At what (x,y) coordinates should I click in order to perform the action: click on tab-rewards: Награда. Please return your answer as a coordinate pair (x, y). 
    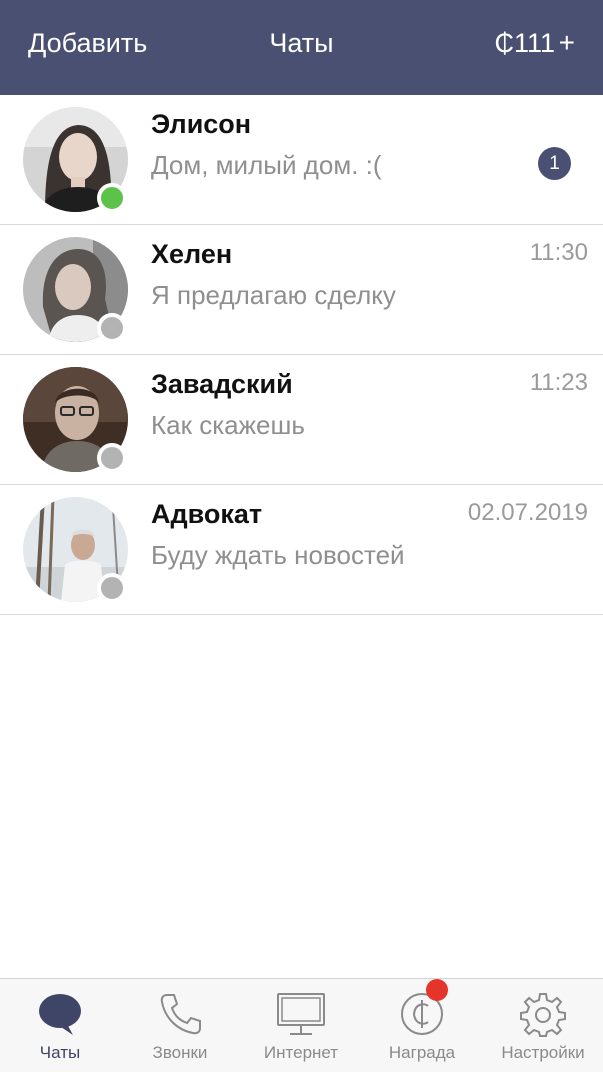
    Looking at the image, I should click on (422, 1025).